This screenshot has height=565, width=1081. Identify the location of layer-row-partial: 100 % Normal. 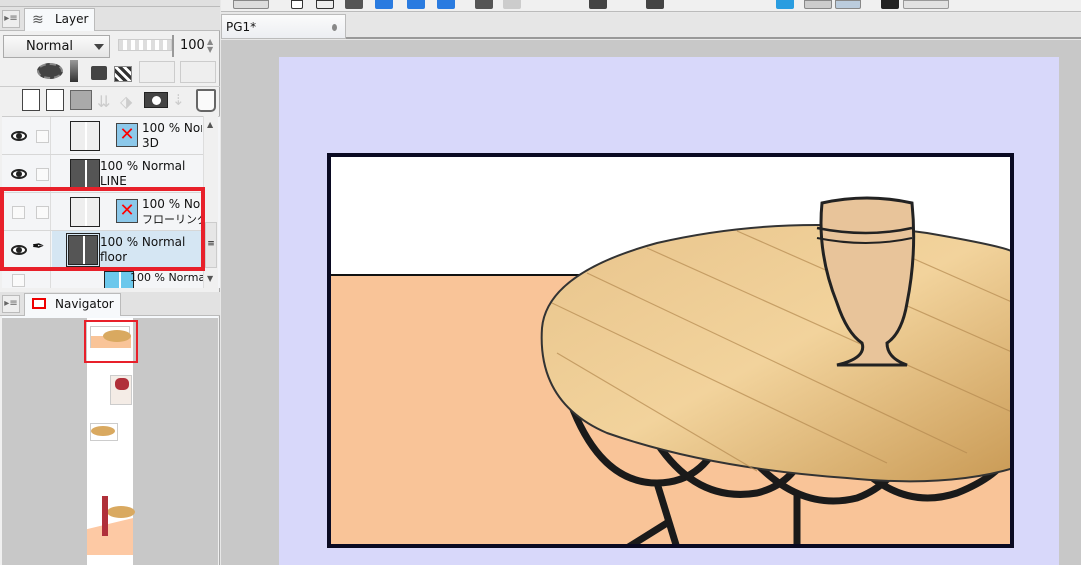
(103, 278).